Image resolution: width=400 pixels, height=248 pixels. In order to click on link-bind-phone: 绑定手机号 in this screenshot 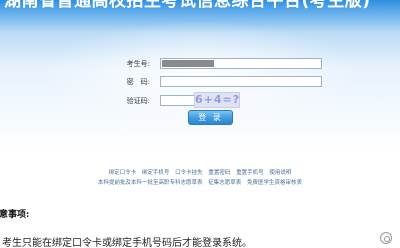, I will do `click(156, 173)`.